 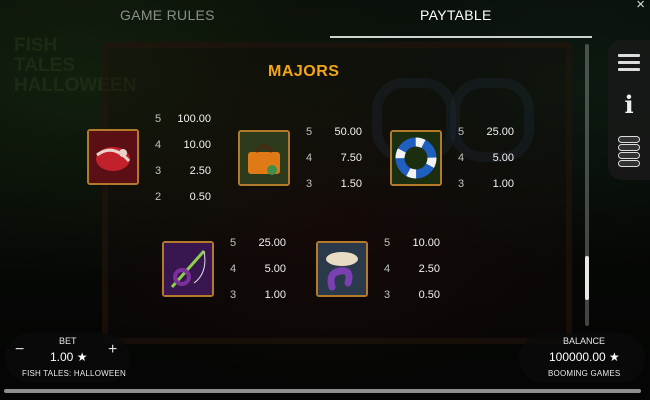 I want to click on info-icon: i, so click(x=629, y=104).